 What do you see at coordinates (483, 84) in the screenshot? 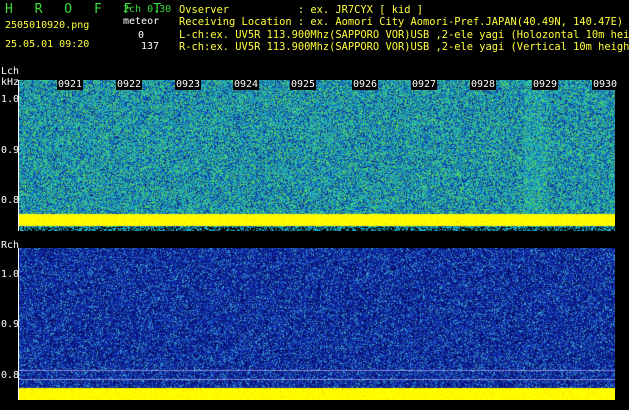
I see `time-mark-0928: 0928` at bounding box center [483, 84].